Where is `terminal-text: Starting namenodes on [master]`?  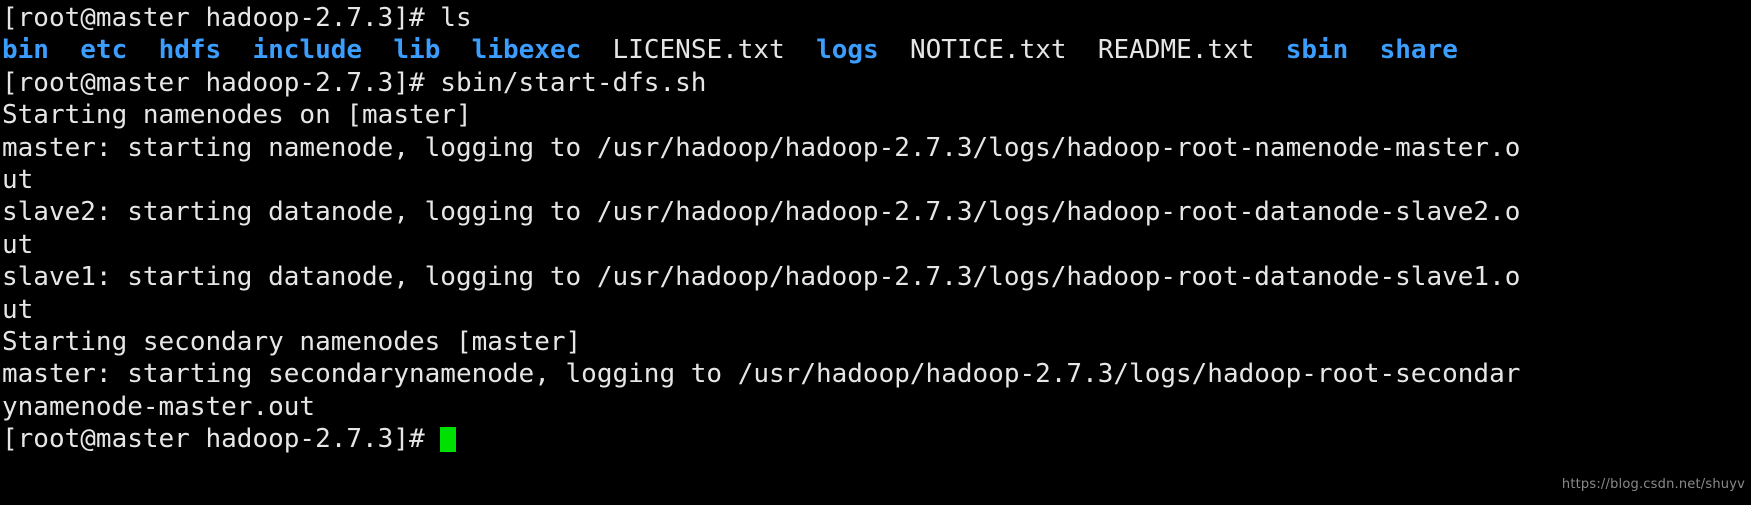 terminal-text: Starting namenodes on [master] is located at coordinates (237, 115).